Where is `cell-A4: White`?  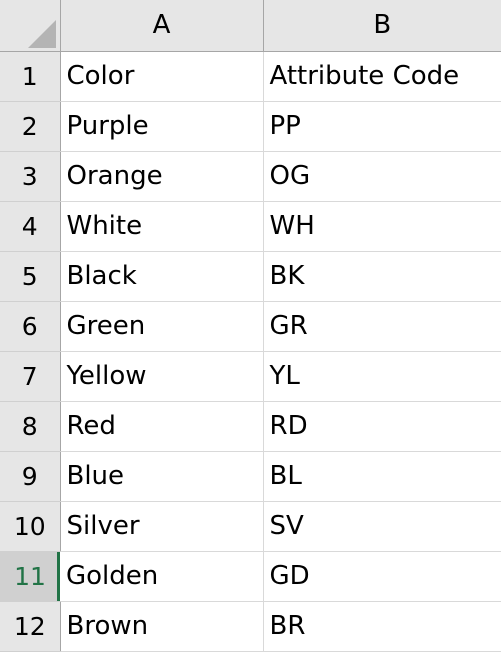
cell-A4: White is located at coordinates (162, 226).